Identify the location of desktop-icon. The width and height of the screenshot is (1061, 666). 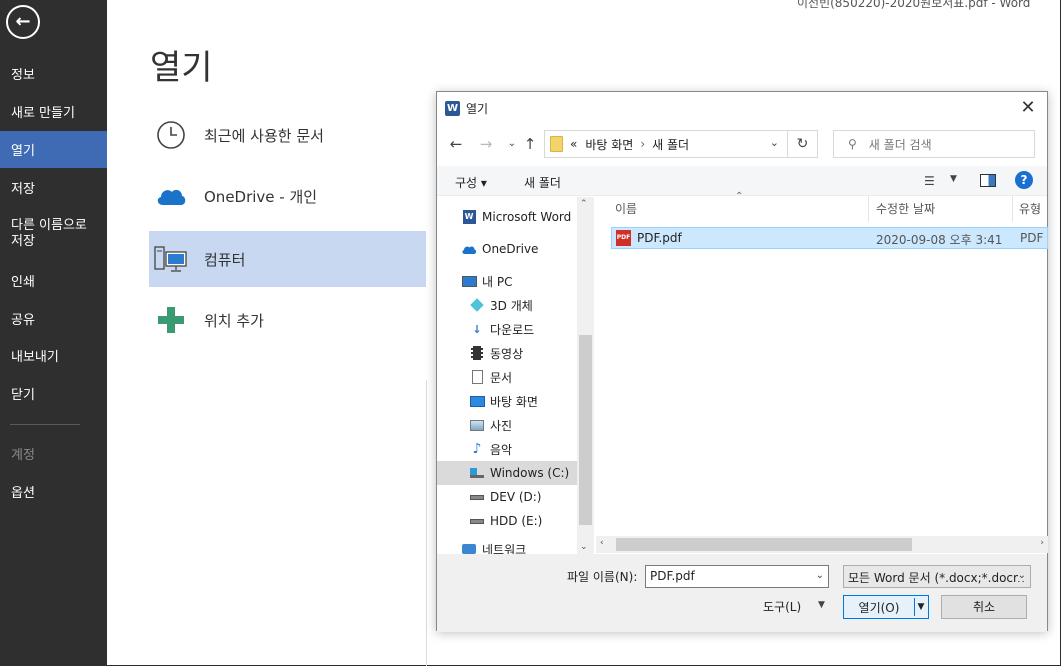
(477, 401).